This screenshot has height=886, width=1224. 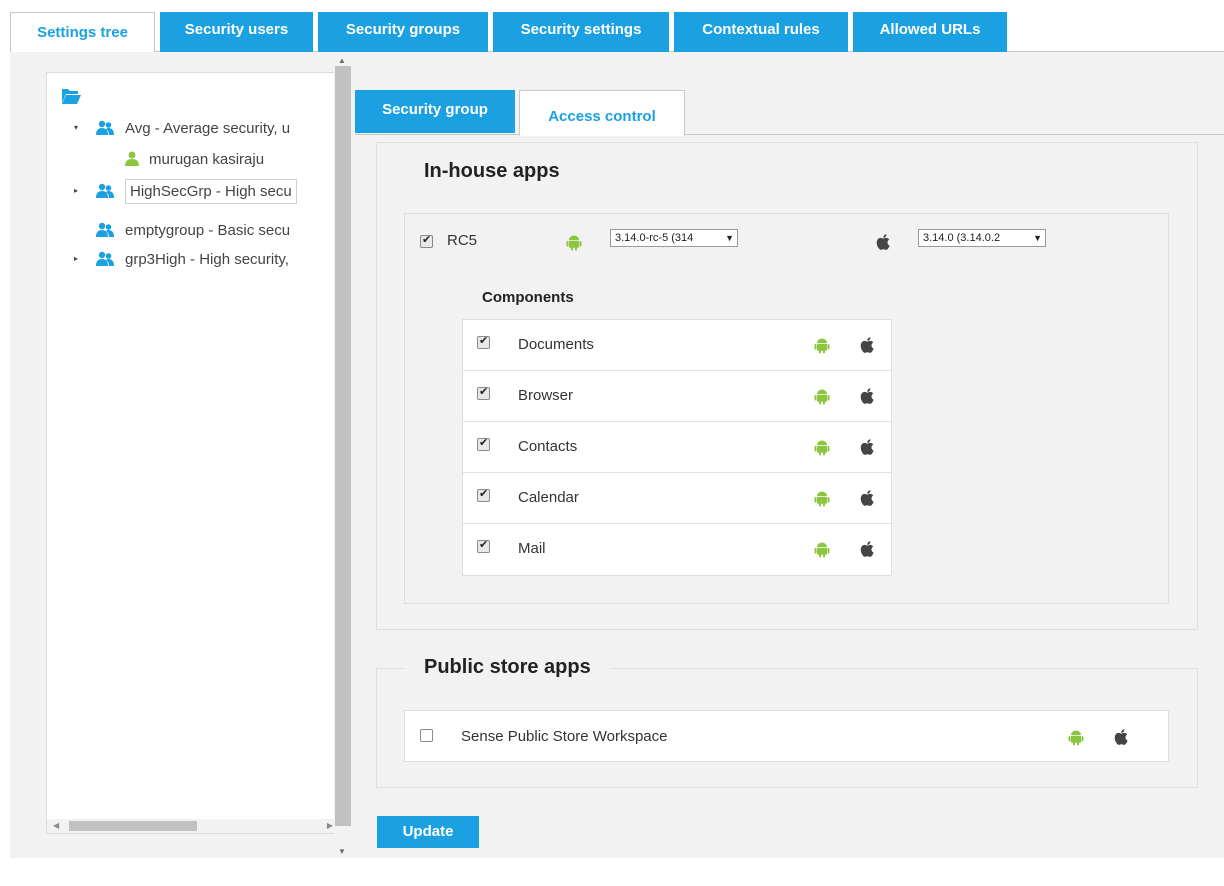 What do you see at coordinates (492, 171) in the screenshot?
I see `inhouse-apps-legend: In-house apps` at bounding box center [492, 171].